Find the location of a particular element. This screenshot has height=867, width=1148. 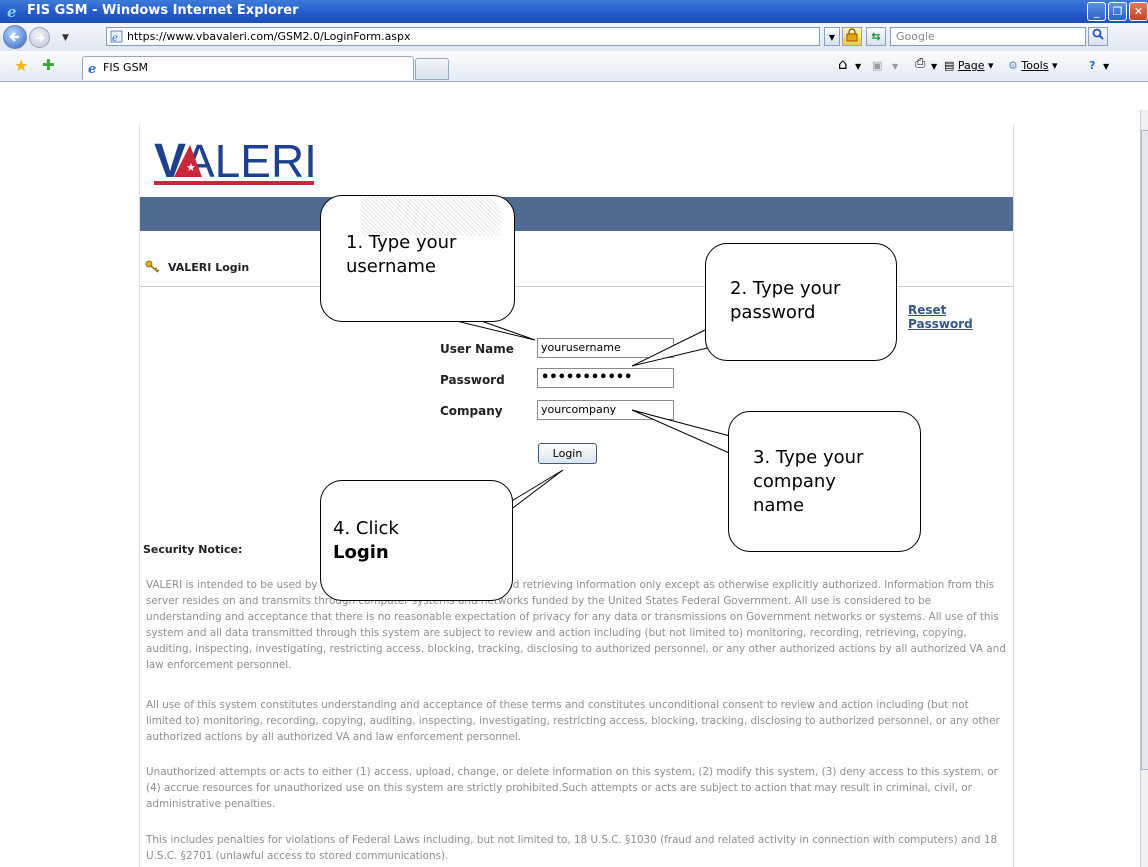

search-button is located at coordinates (1098, 36).